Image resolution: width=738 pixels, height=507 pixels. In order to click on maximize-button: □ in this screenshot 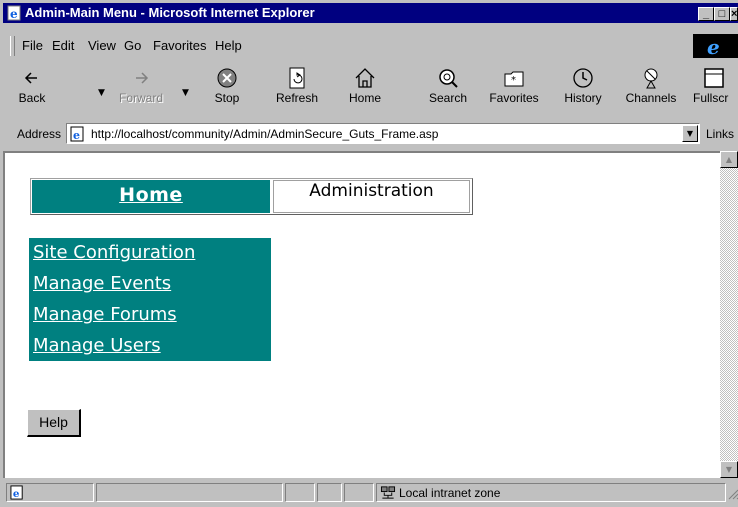, I will do `click(722, 14)`.